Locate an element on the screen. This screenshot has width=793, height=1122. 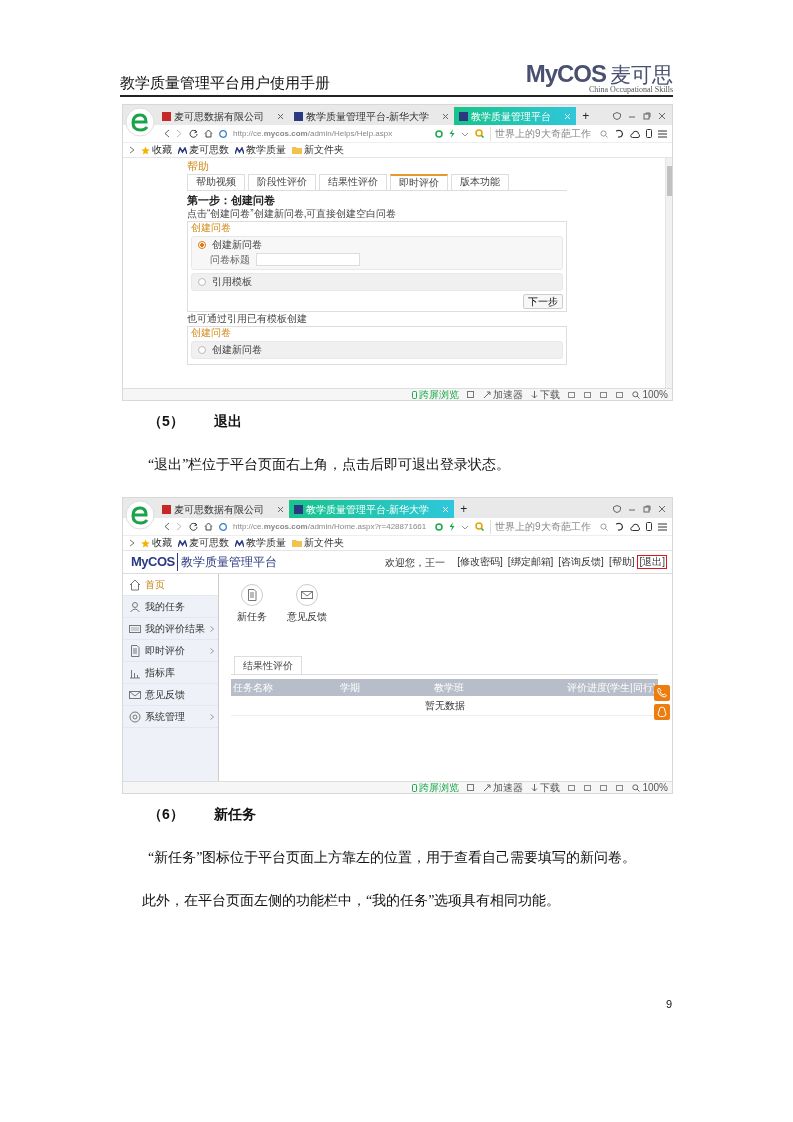
next-button: 下一步 is located at coordinates (543, 302).